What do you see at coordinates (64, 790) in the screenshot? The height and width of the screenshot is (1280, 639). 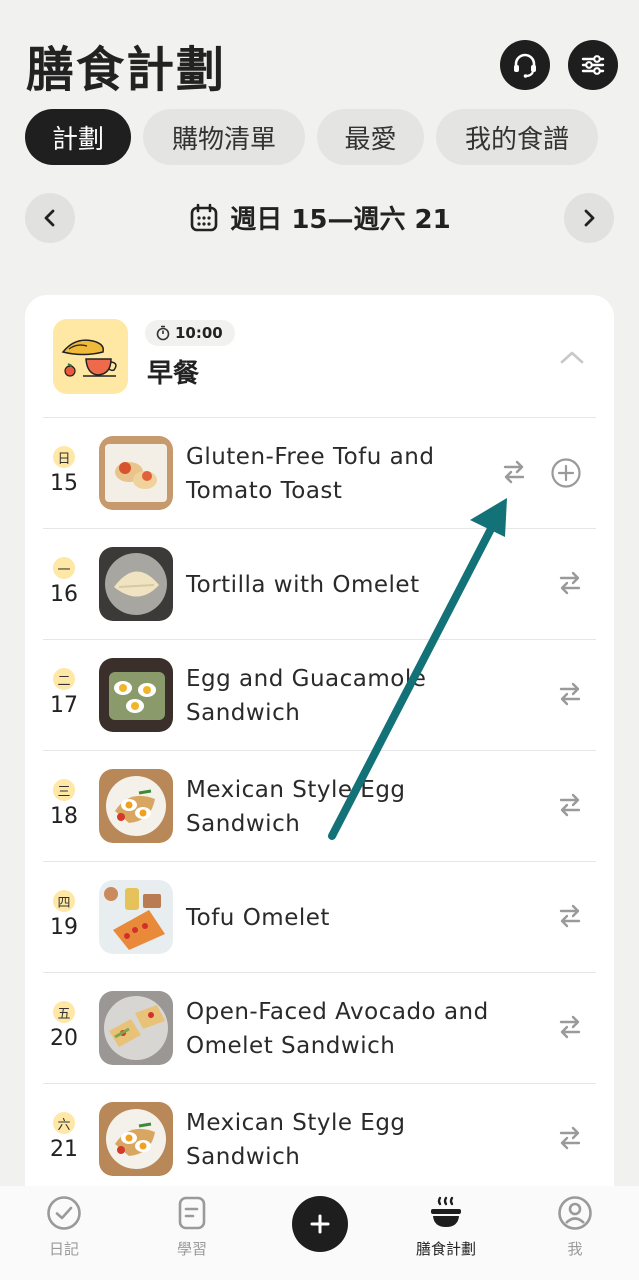 I see `weekday-badge: 三` at bounding box center [64, 790].